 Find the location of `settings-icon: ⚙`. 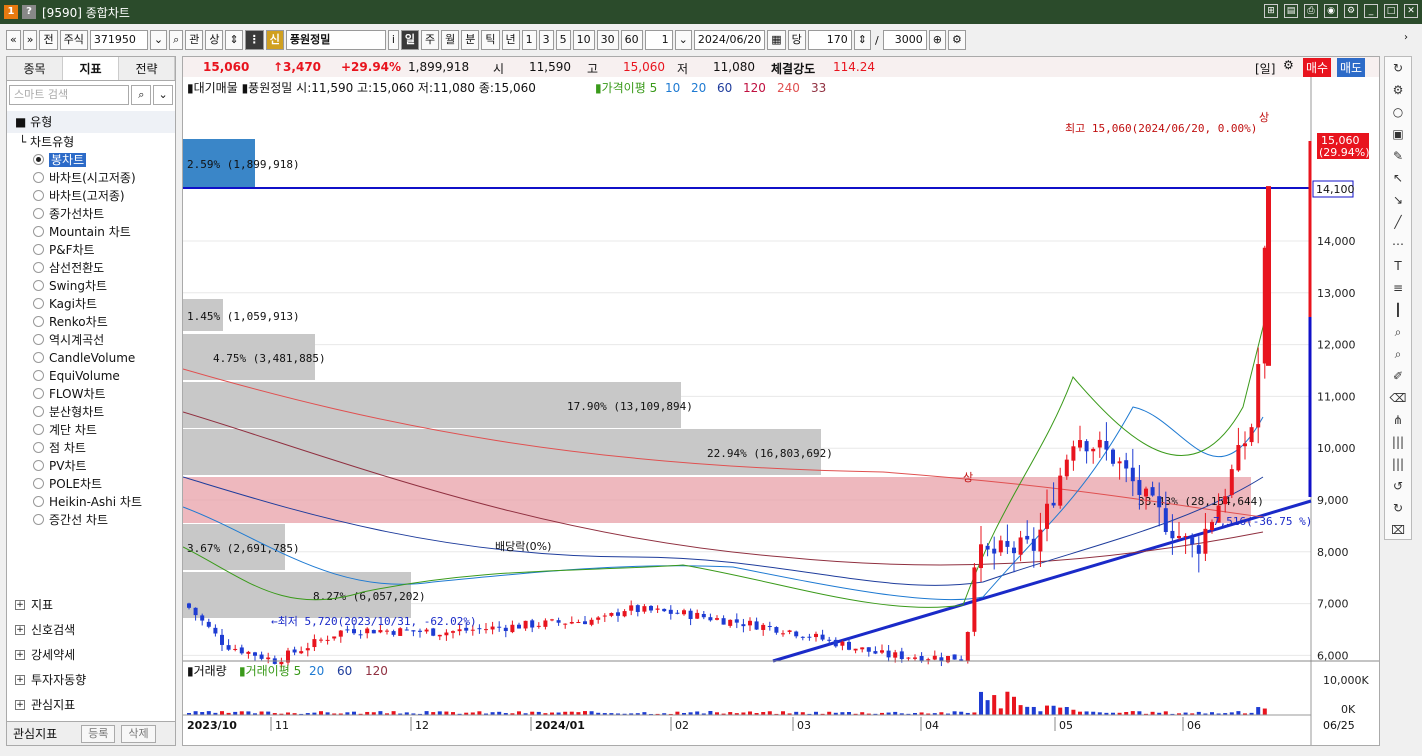

settings-icon: ⚙ is located at coordinates (1351, 11).